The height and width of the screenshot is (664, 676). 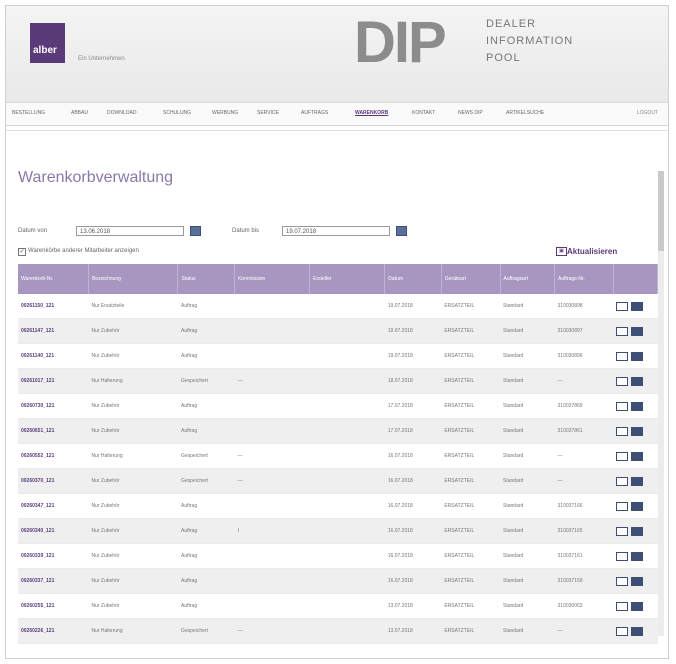 I want to click on row-actions, so click(x=635, y=606).